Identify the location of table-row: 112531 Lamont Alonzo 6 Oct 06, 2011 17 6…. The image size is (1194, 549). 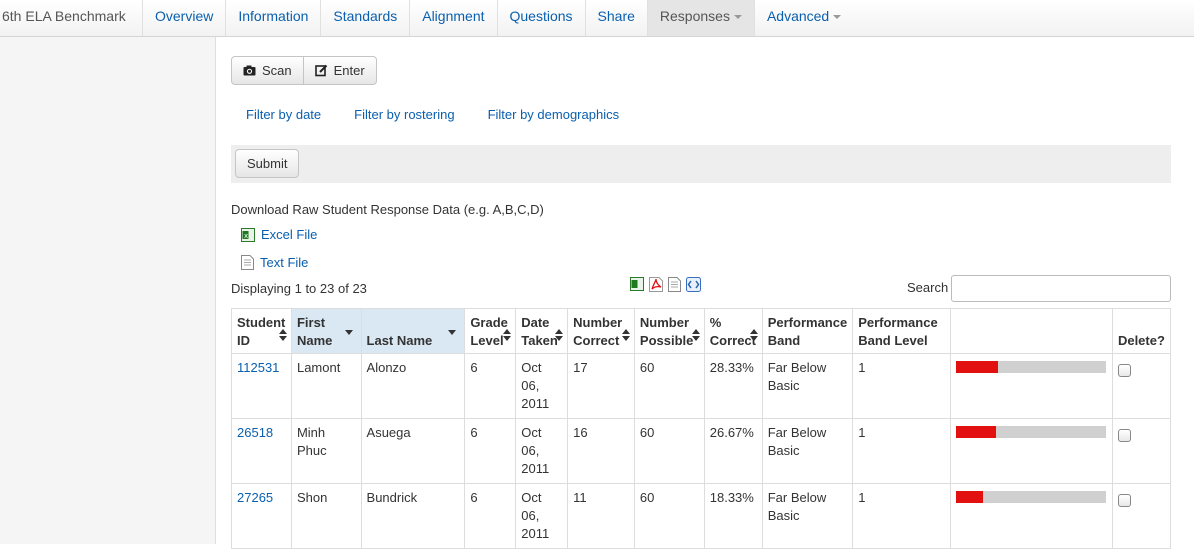
(701, 386).